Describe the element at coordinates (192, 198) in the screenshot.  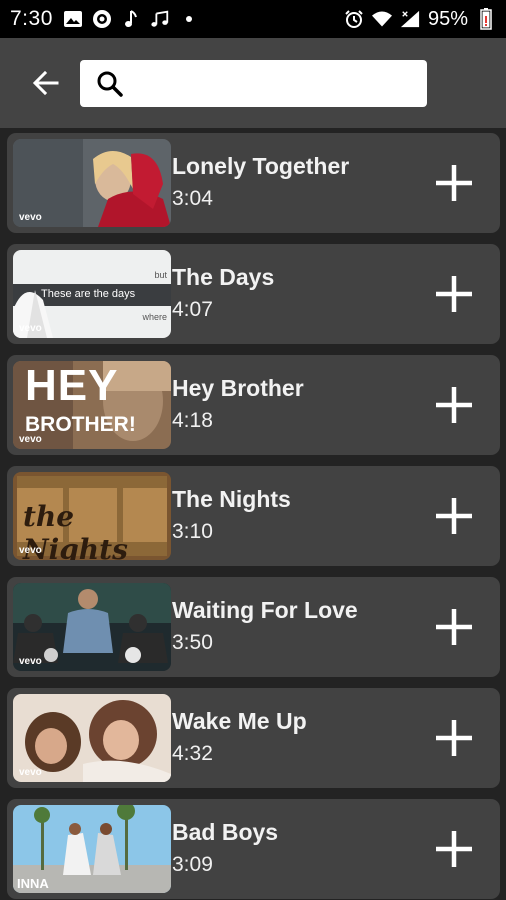
I see `song-duration: 3:04` at that location.